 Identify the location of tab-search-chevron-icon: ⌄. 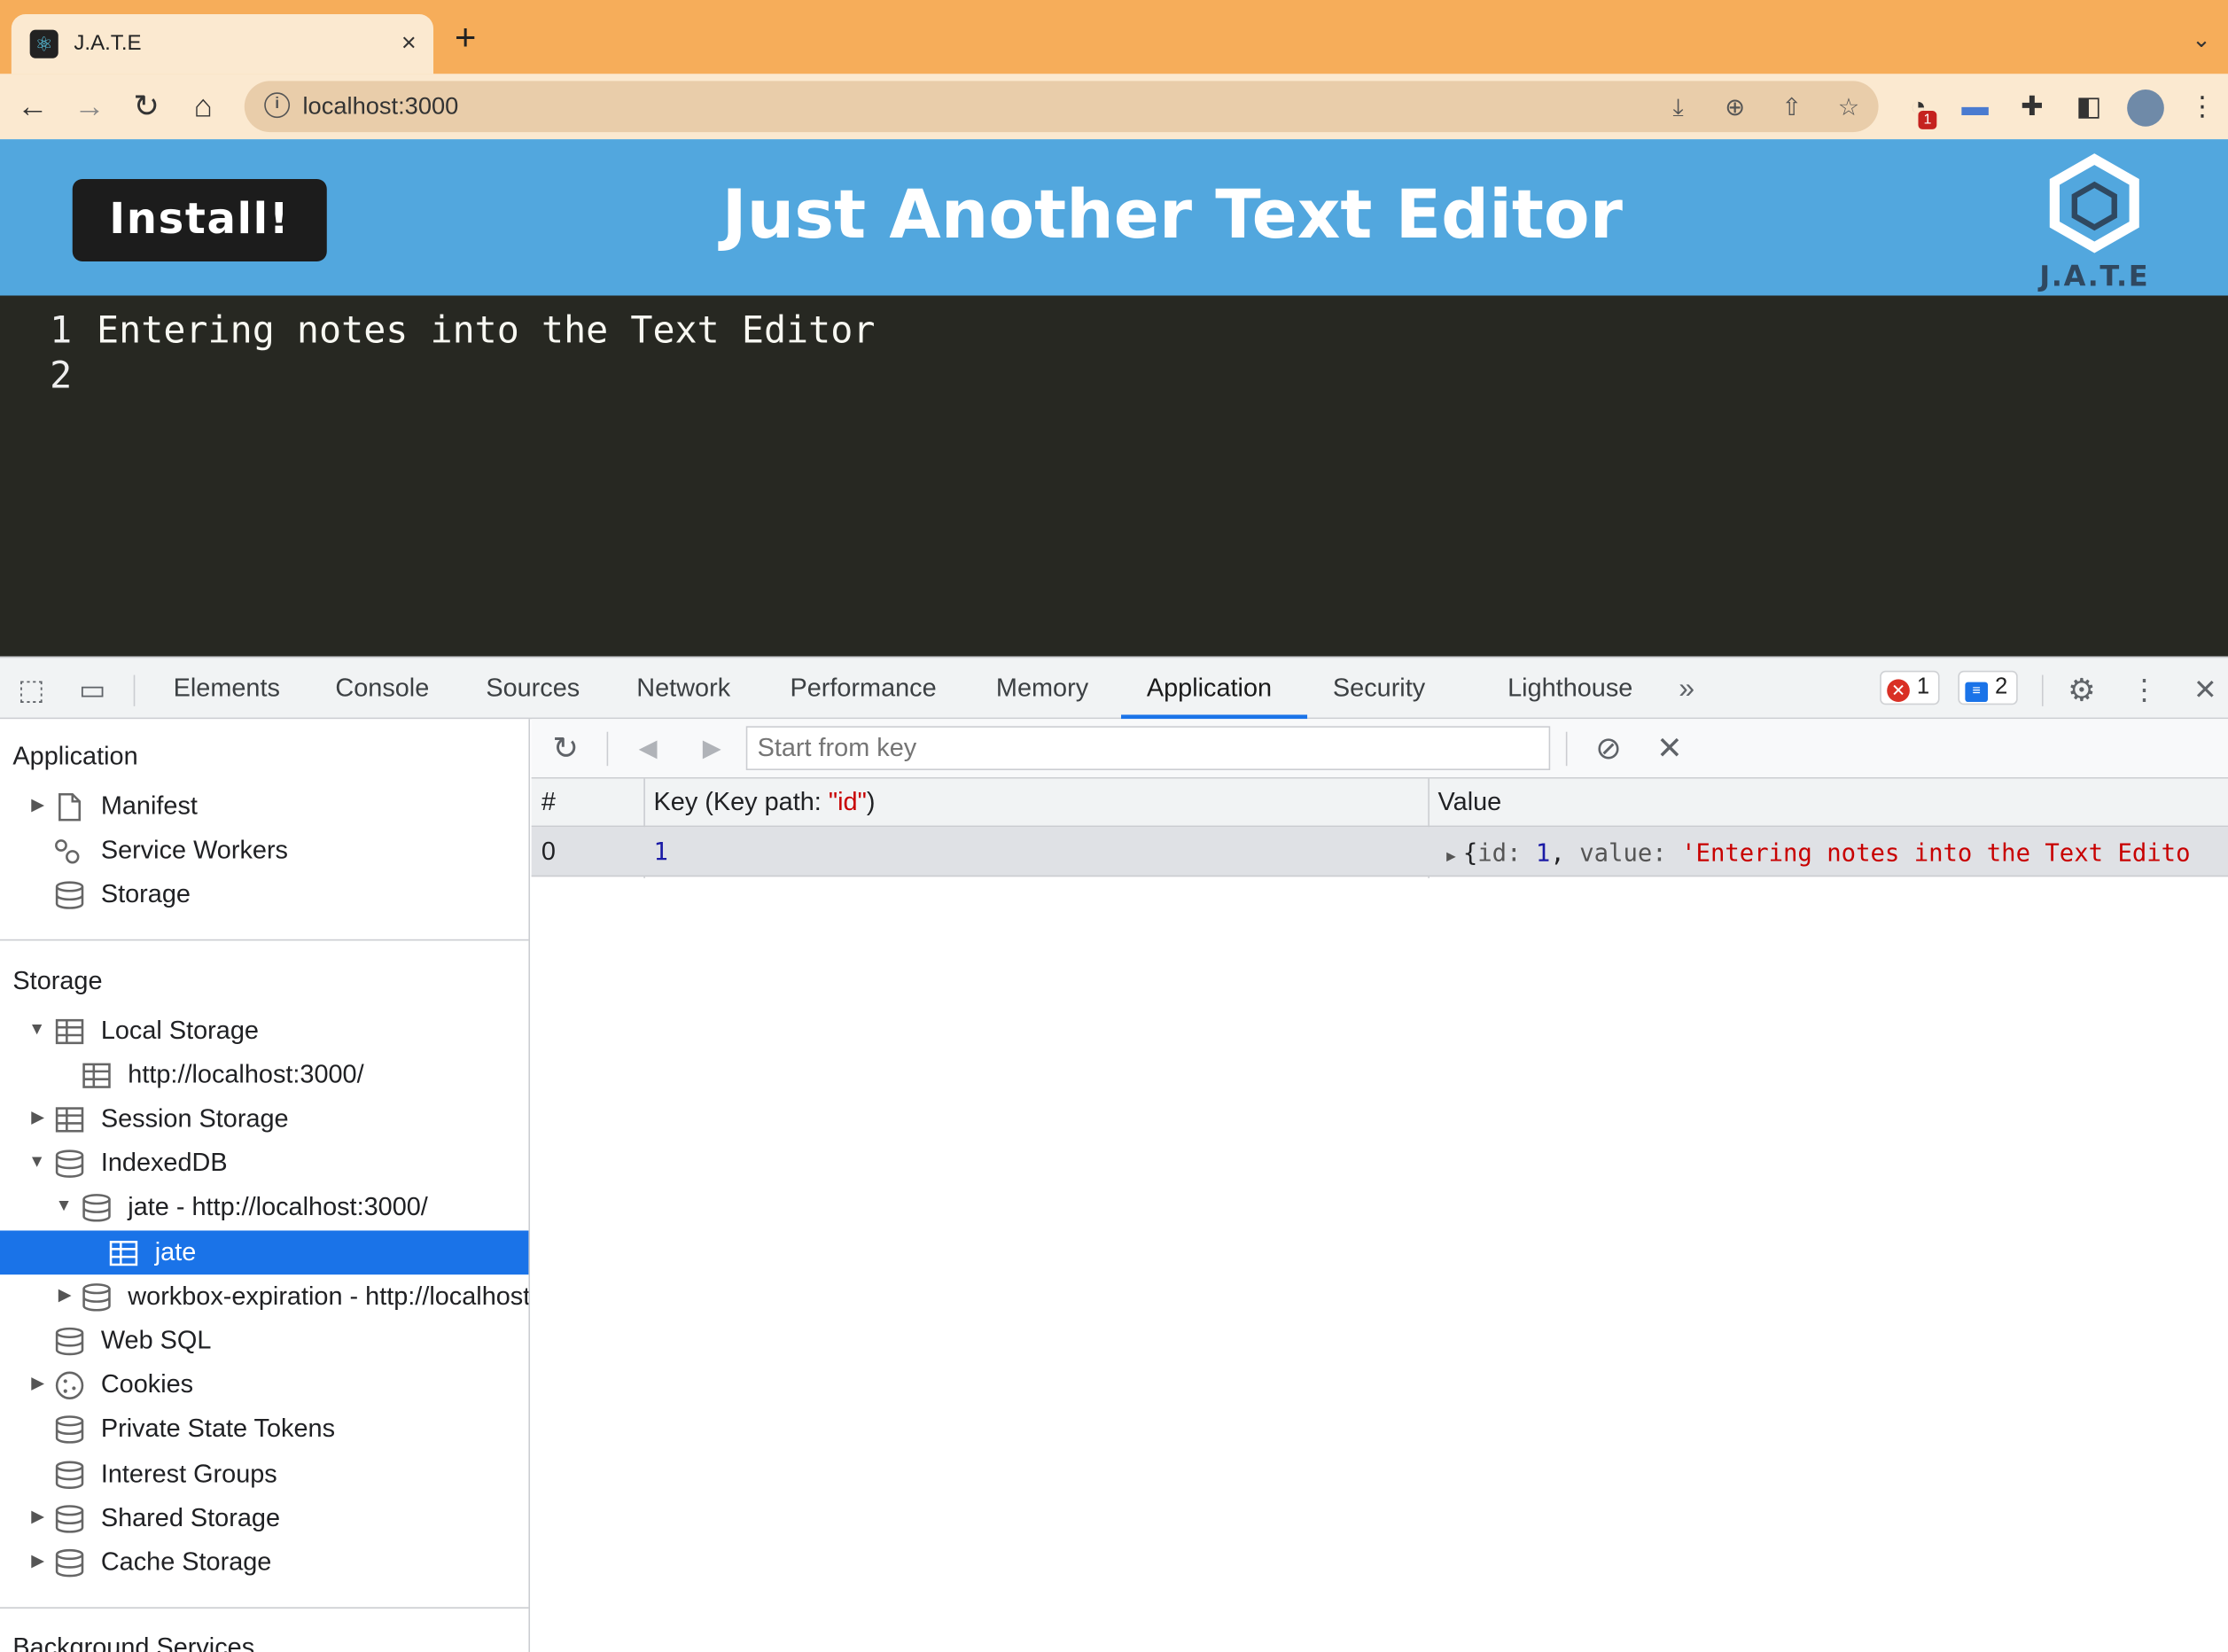
(2201, 40).